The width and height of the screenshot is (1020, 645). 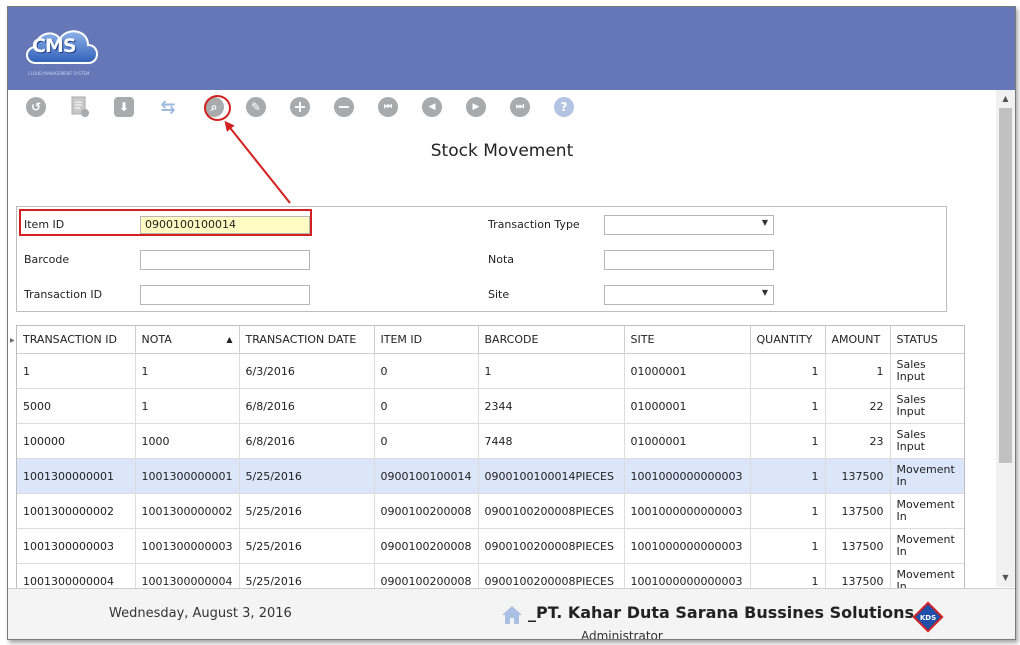 I want to click on last-record-icon: ⏭, so click(x=520, y=107).